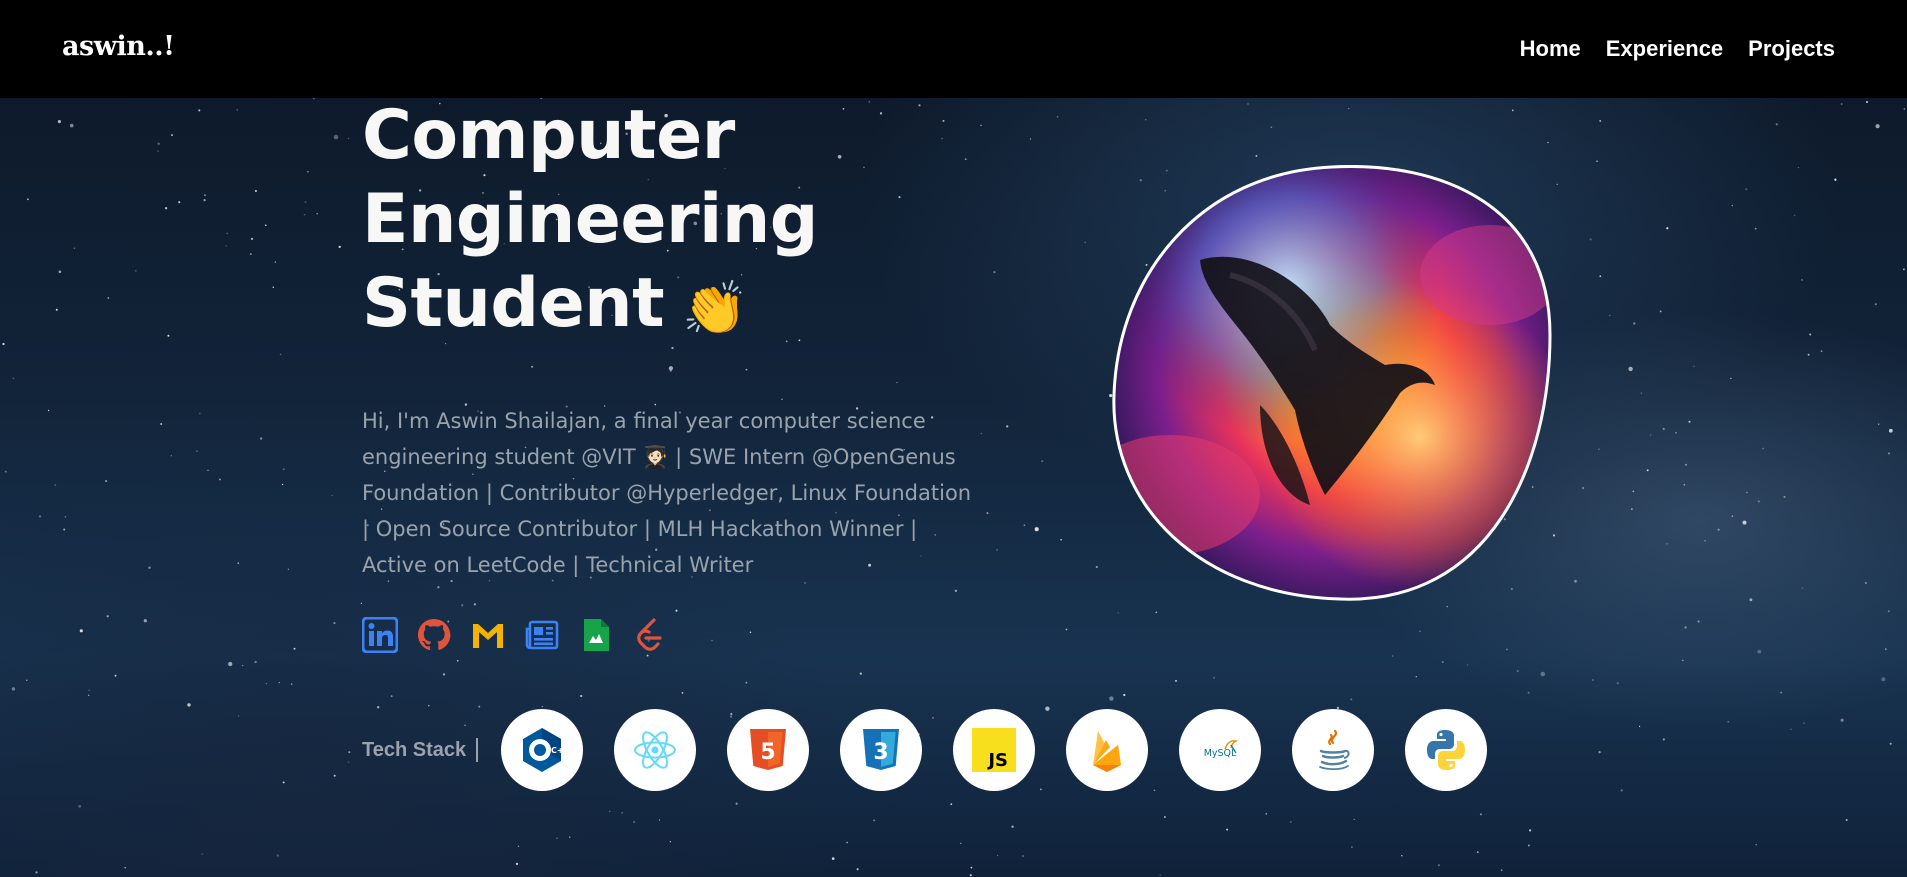 The width and height of the screenshot is (1907, 877). Describe the element at coordinates (1550, 49) in the screenshot. I see `nav-home-link: Home` at that location.